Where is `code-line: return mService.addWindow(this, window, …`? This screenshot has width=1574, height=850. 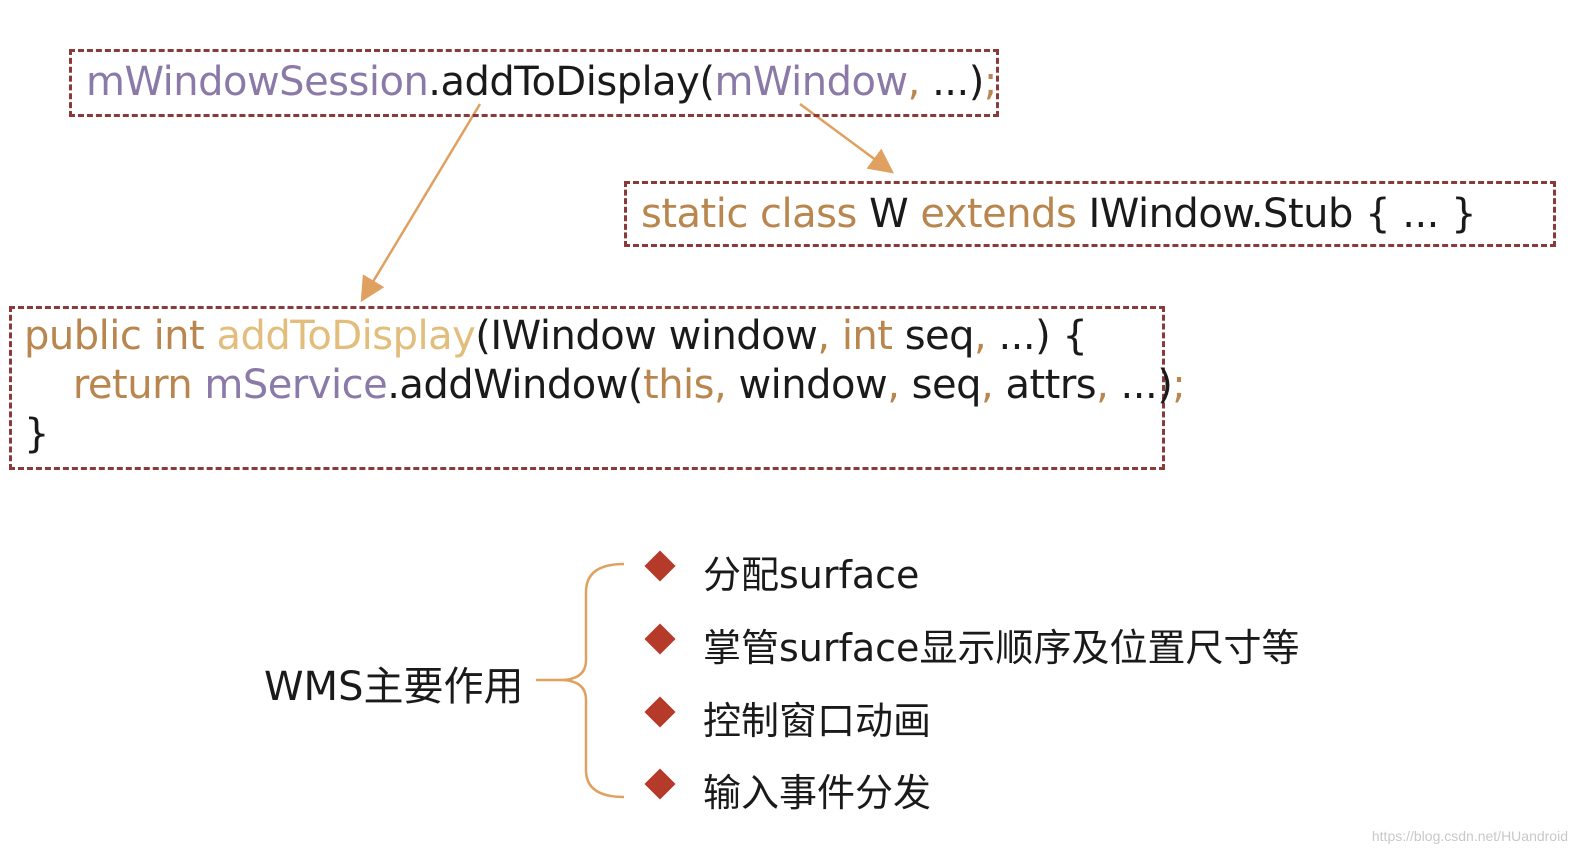 code-line: return mService.addWindow(this, window, … is located at coordinates (605, 385).